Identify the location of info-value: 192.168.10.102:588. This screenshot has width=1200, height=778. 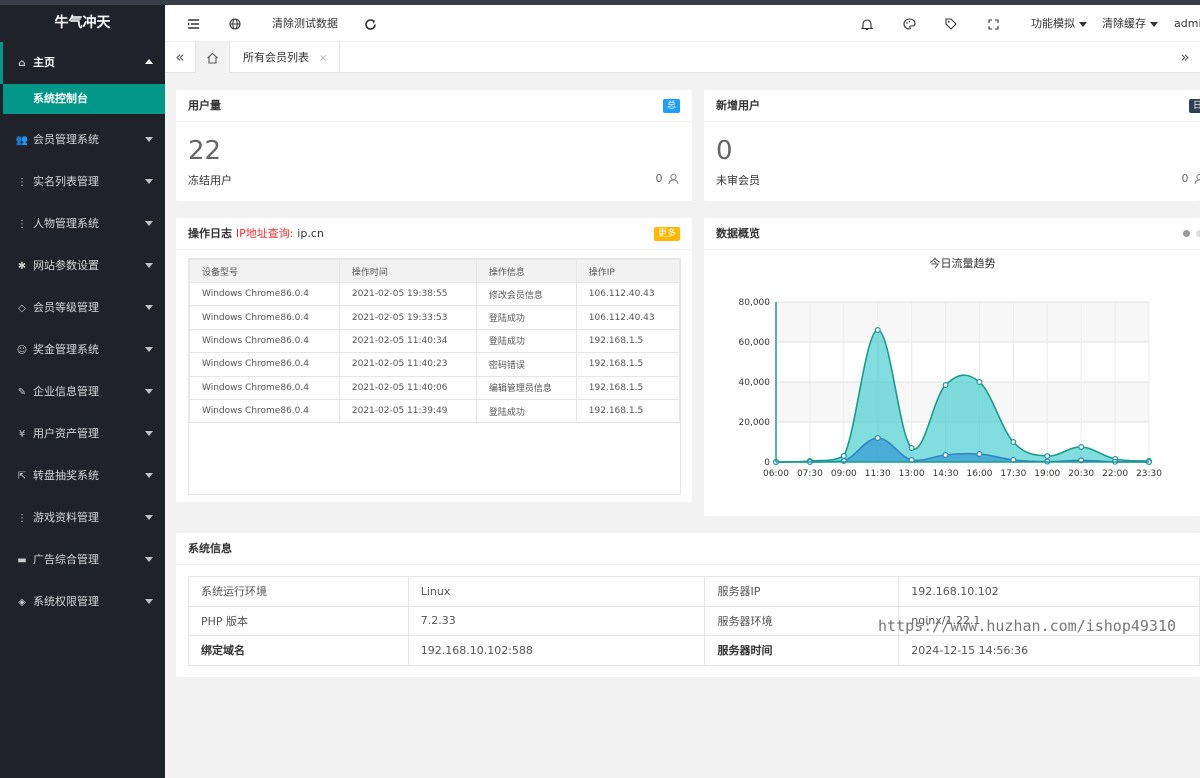
(556, 650).